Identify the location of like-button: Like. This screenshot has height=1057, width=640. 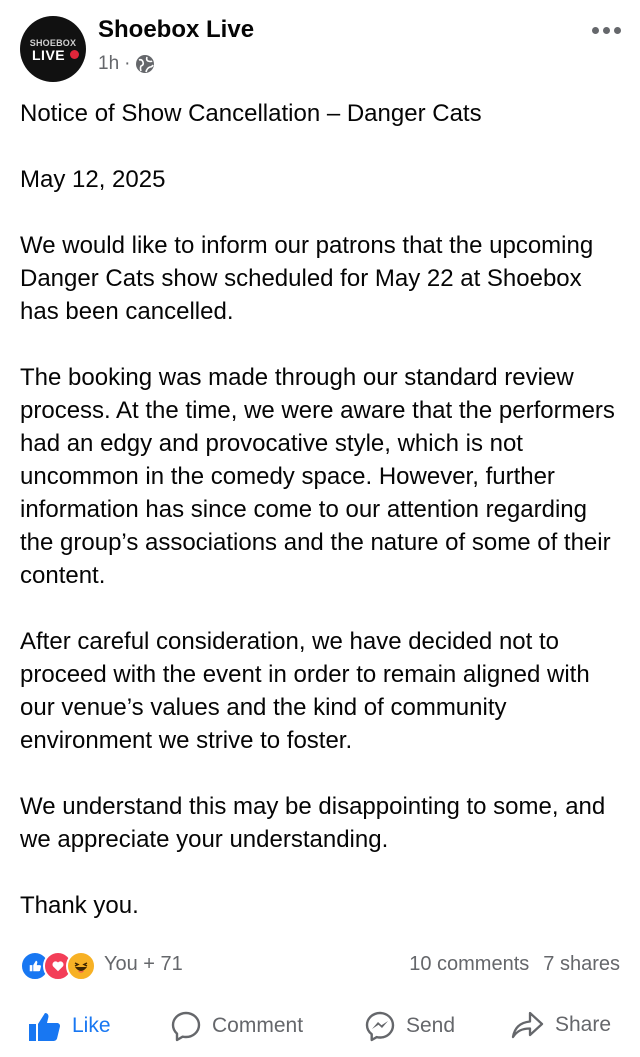
(69, 1026).